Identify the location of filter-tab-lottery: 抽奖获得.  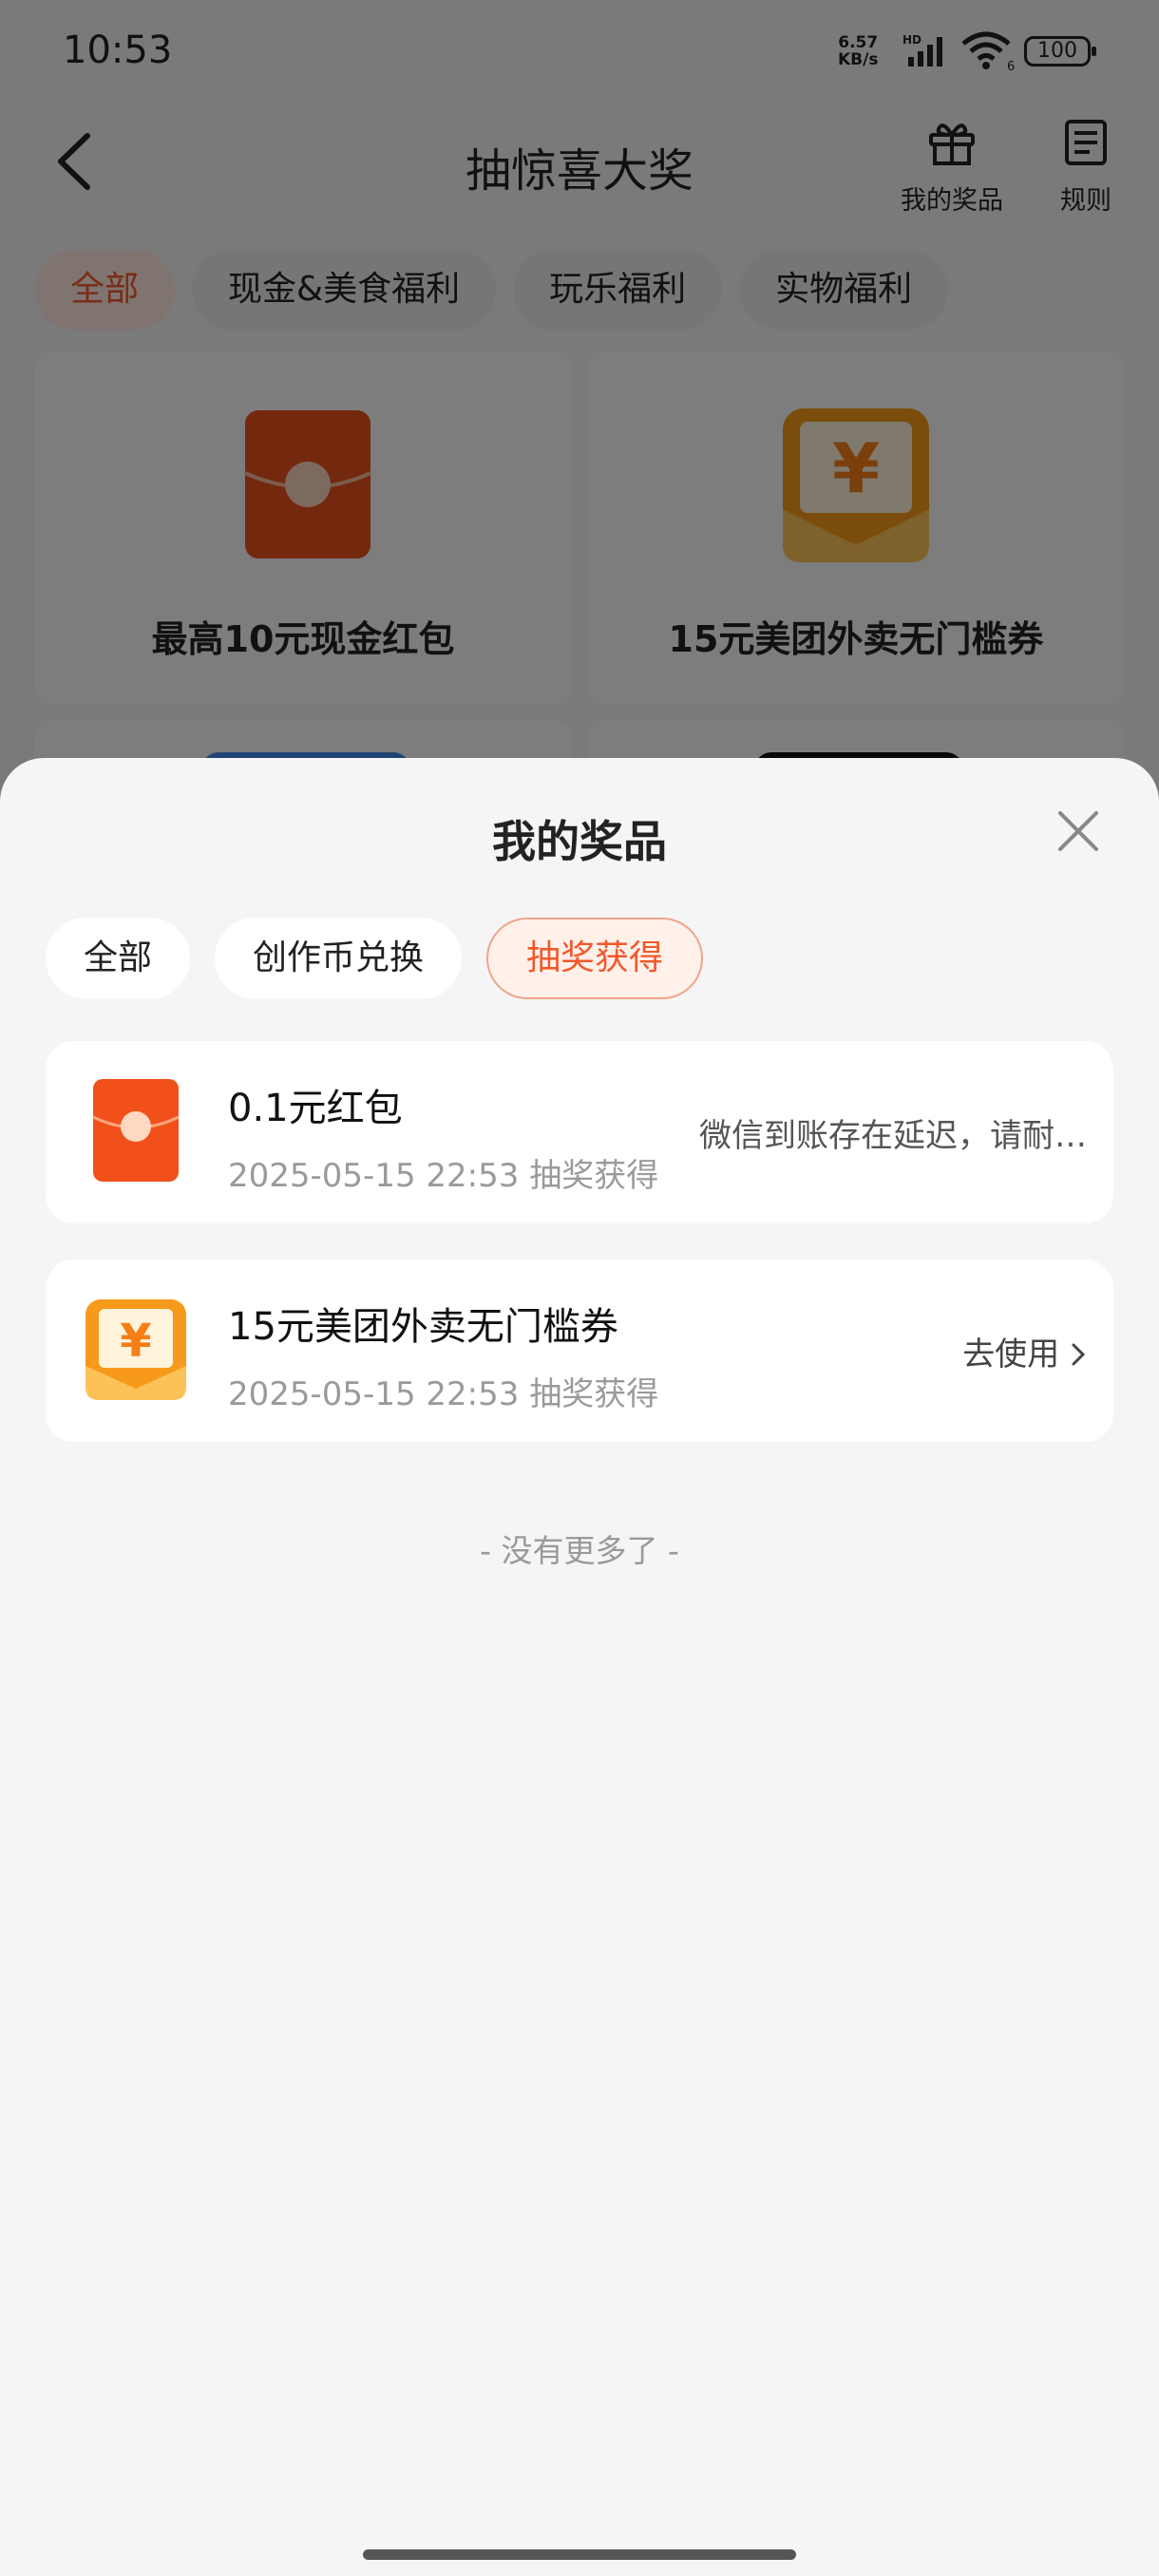
(595, 958).